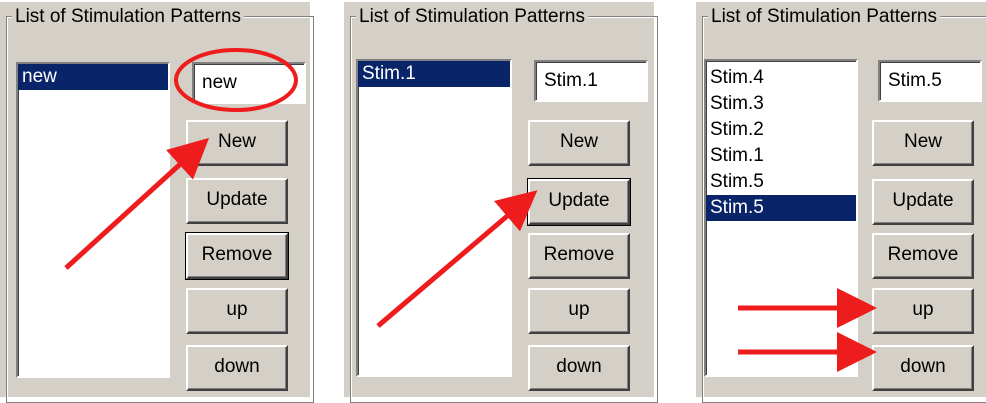 This screenshot has width=986, height=403. I want to click on list-item: Stim.3, so click(781, 104).